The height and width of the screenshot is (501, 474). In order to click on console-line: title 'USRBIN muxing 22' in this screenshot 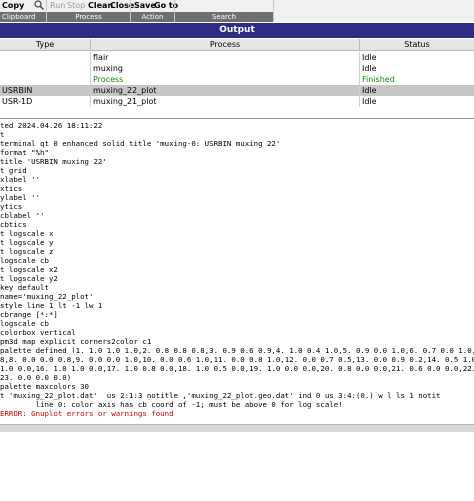, I will do `click(53, 161)`.